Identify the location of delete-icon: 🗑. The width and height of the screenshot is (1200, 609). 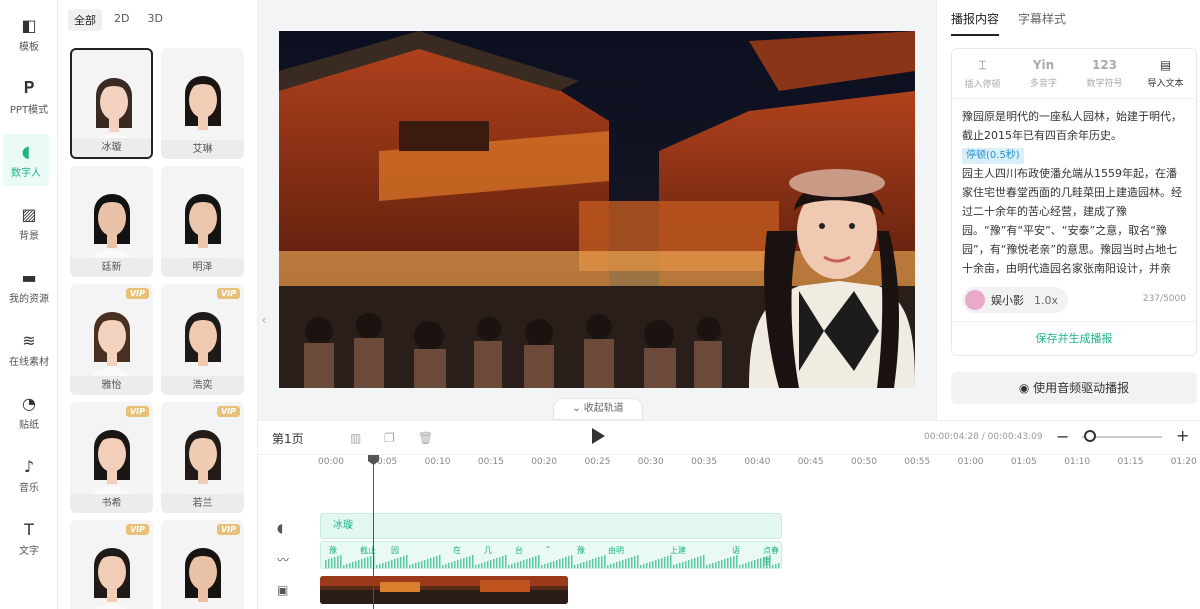
(425, 438).